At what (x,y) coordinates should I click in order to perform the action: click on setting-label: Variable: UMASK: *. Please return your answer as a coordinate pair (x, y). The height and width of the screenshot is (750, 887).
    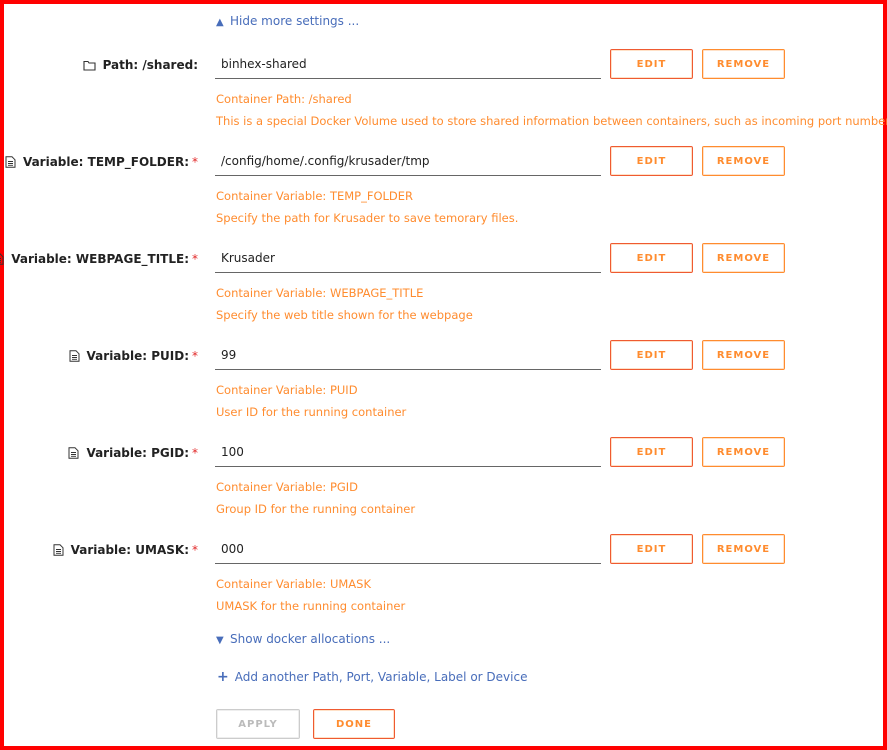
    Looking at the image, I should click on (125, 550).